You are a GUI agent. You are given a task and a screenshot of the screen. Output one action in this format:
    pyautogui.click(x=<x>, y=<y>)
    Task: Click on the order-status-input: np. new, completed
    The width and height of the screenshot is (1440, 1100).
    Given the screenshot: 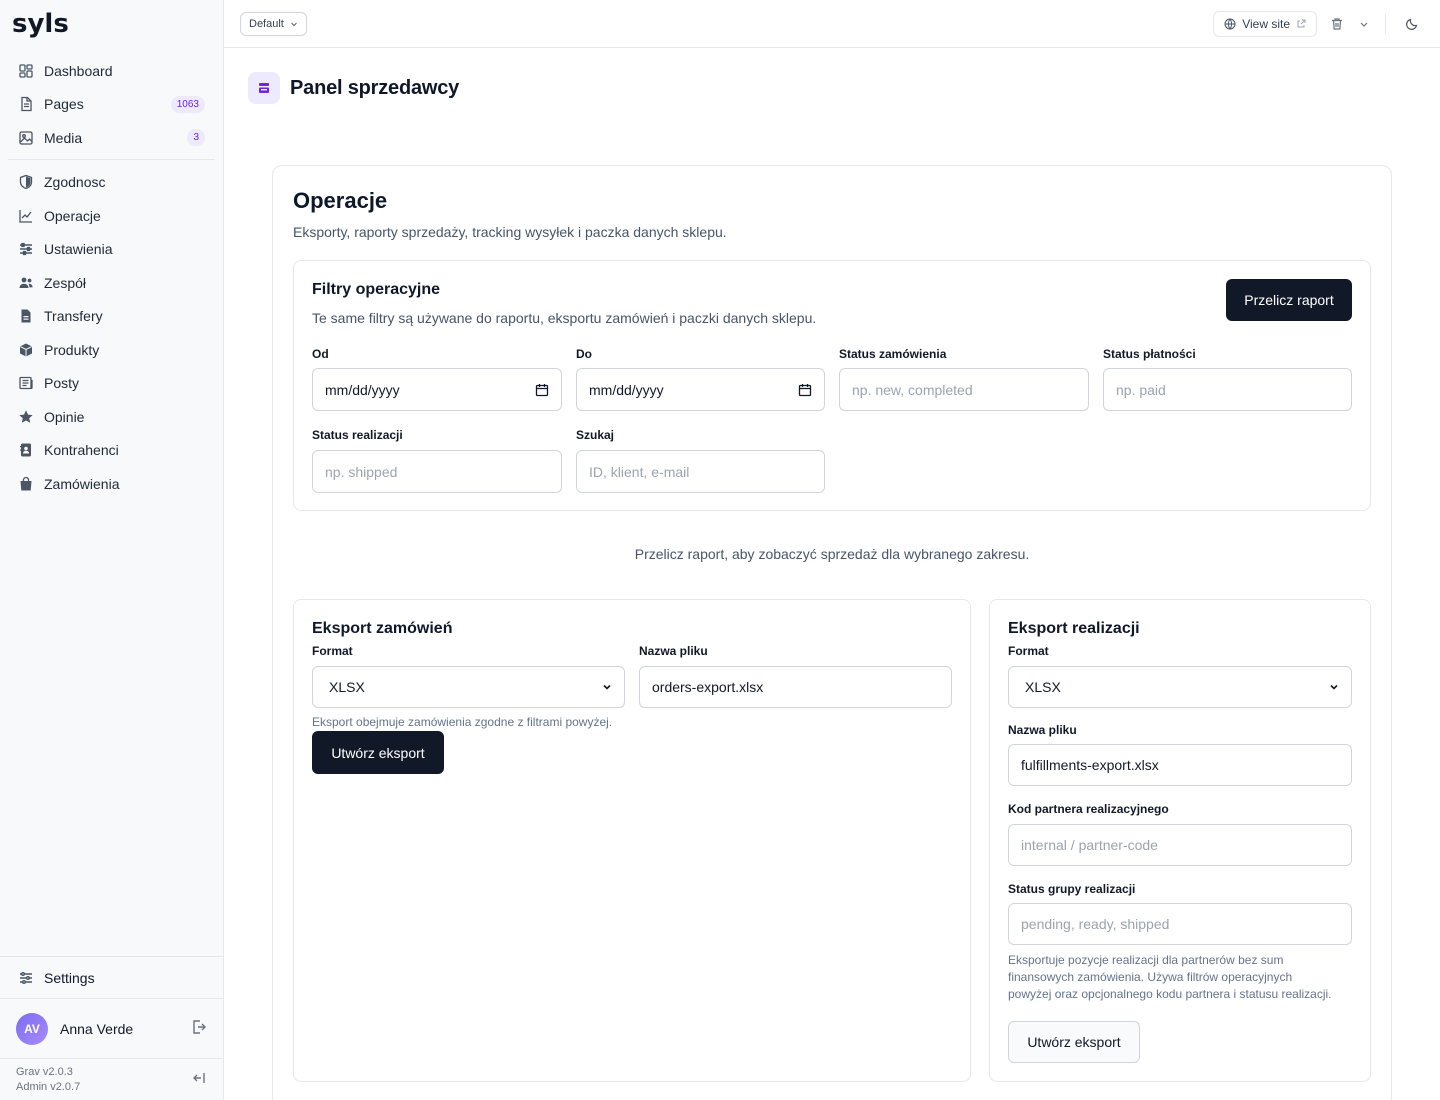 What is the action you would take?
    pyautogui.click(x=964, y=389)
    